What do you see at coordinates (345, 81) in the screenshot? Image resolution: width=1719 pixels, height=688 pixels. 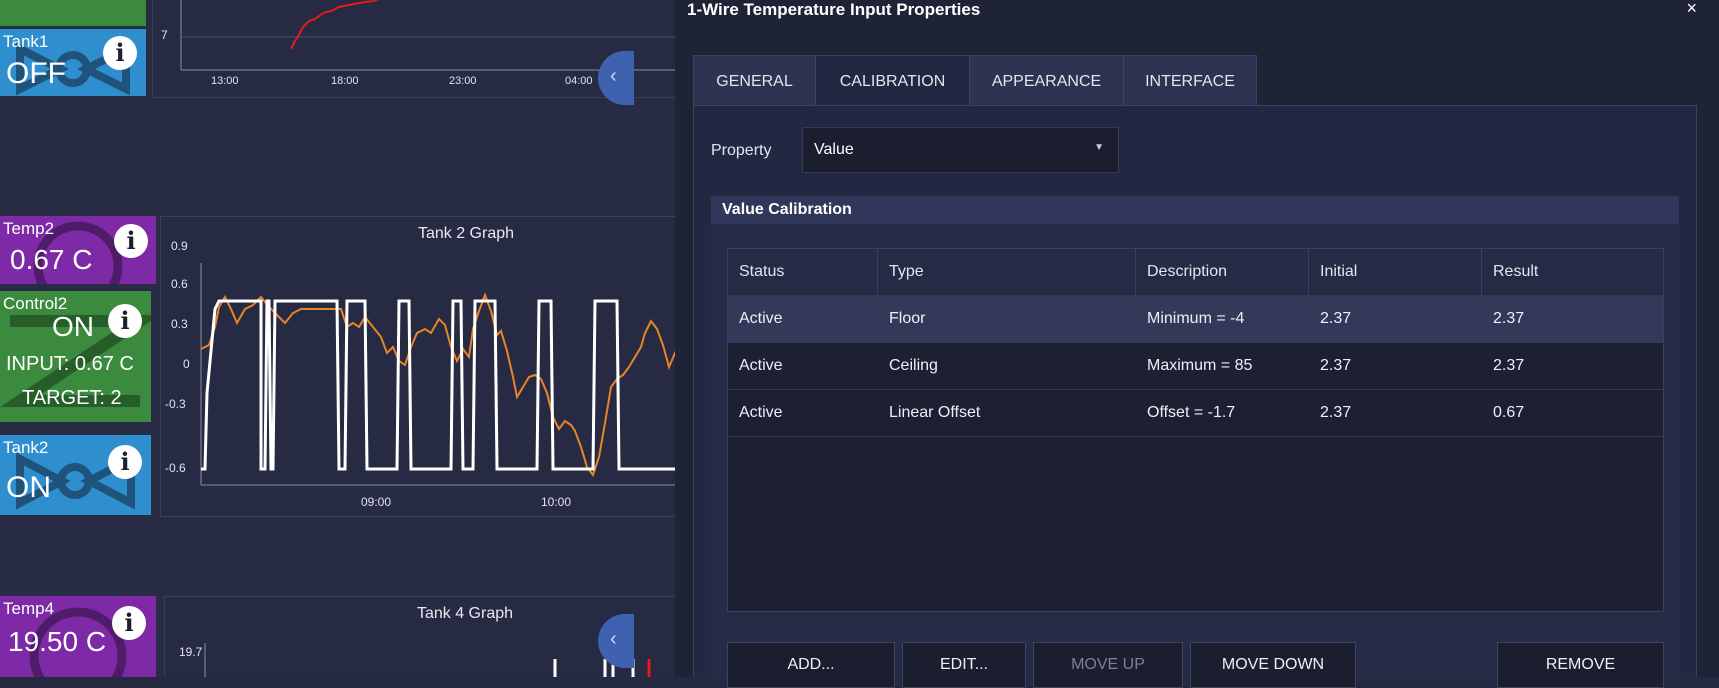 I see `x-tick-label: 18:00` at bounding box center [345, 81].